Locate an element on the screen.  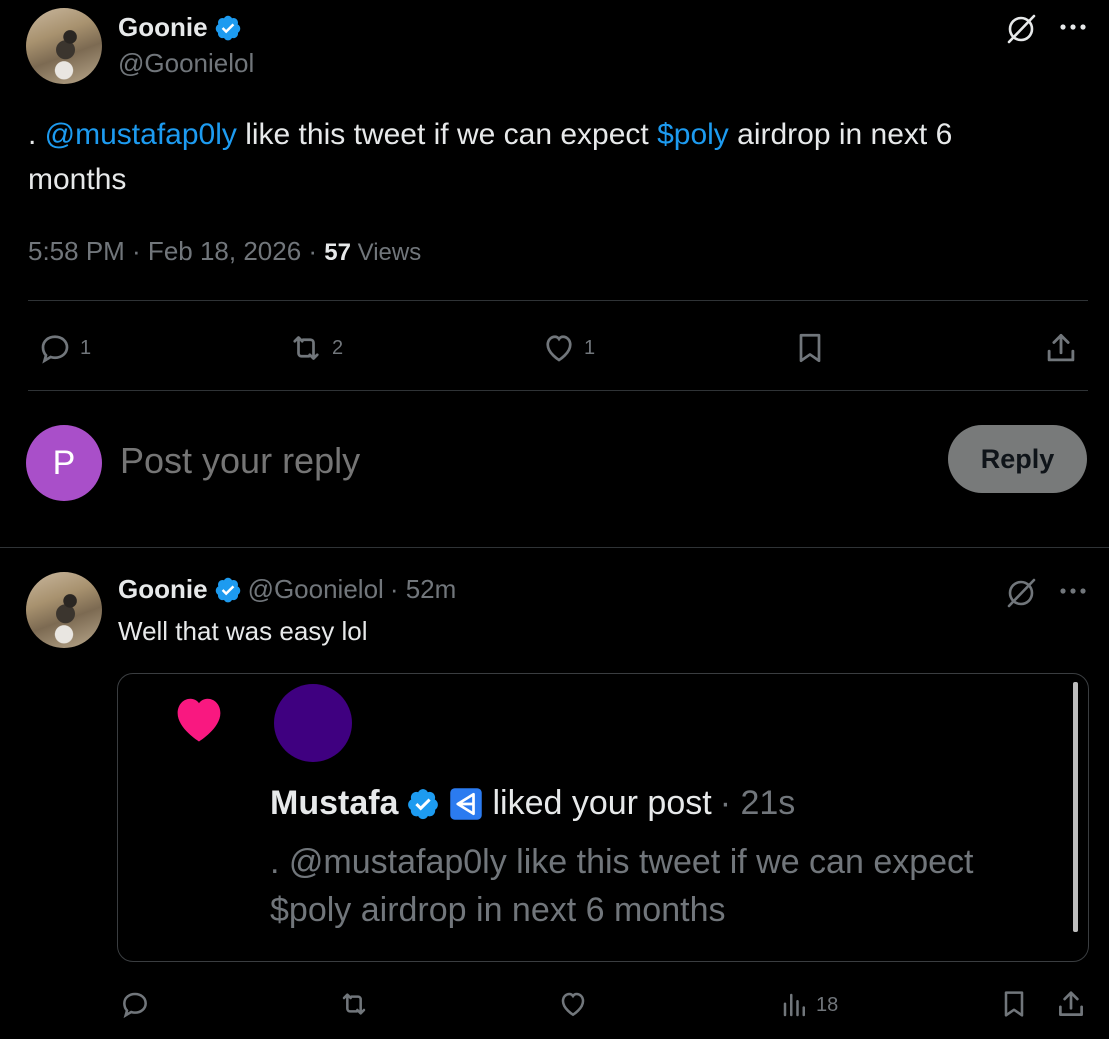
reply-author-avatar is located at coordinates (64, 610).